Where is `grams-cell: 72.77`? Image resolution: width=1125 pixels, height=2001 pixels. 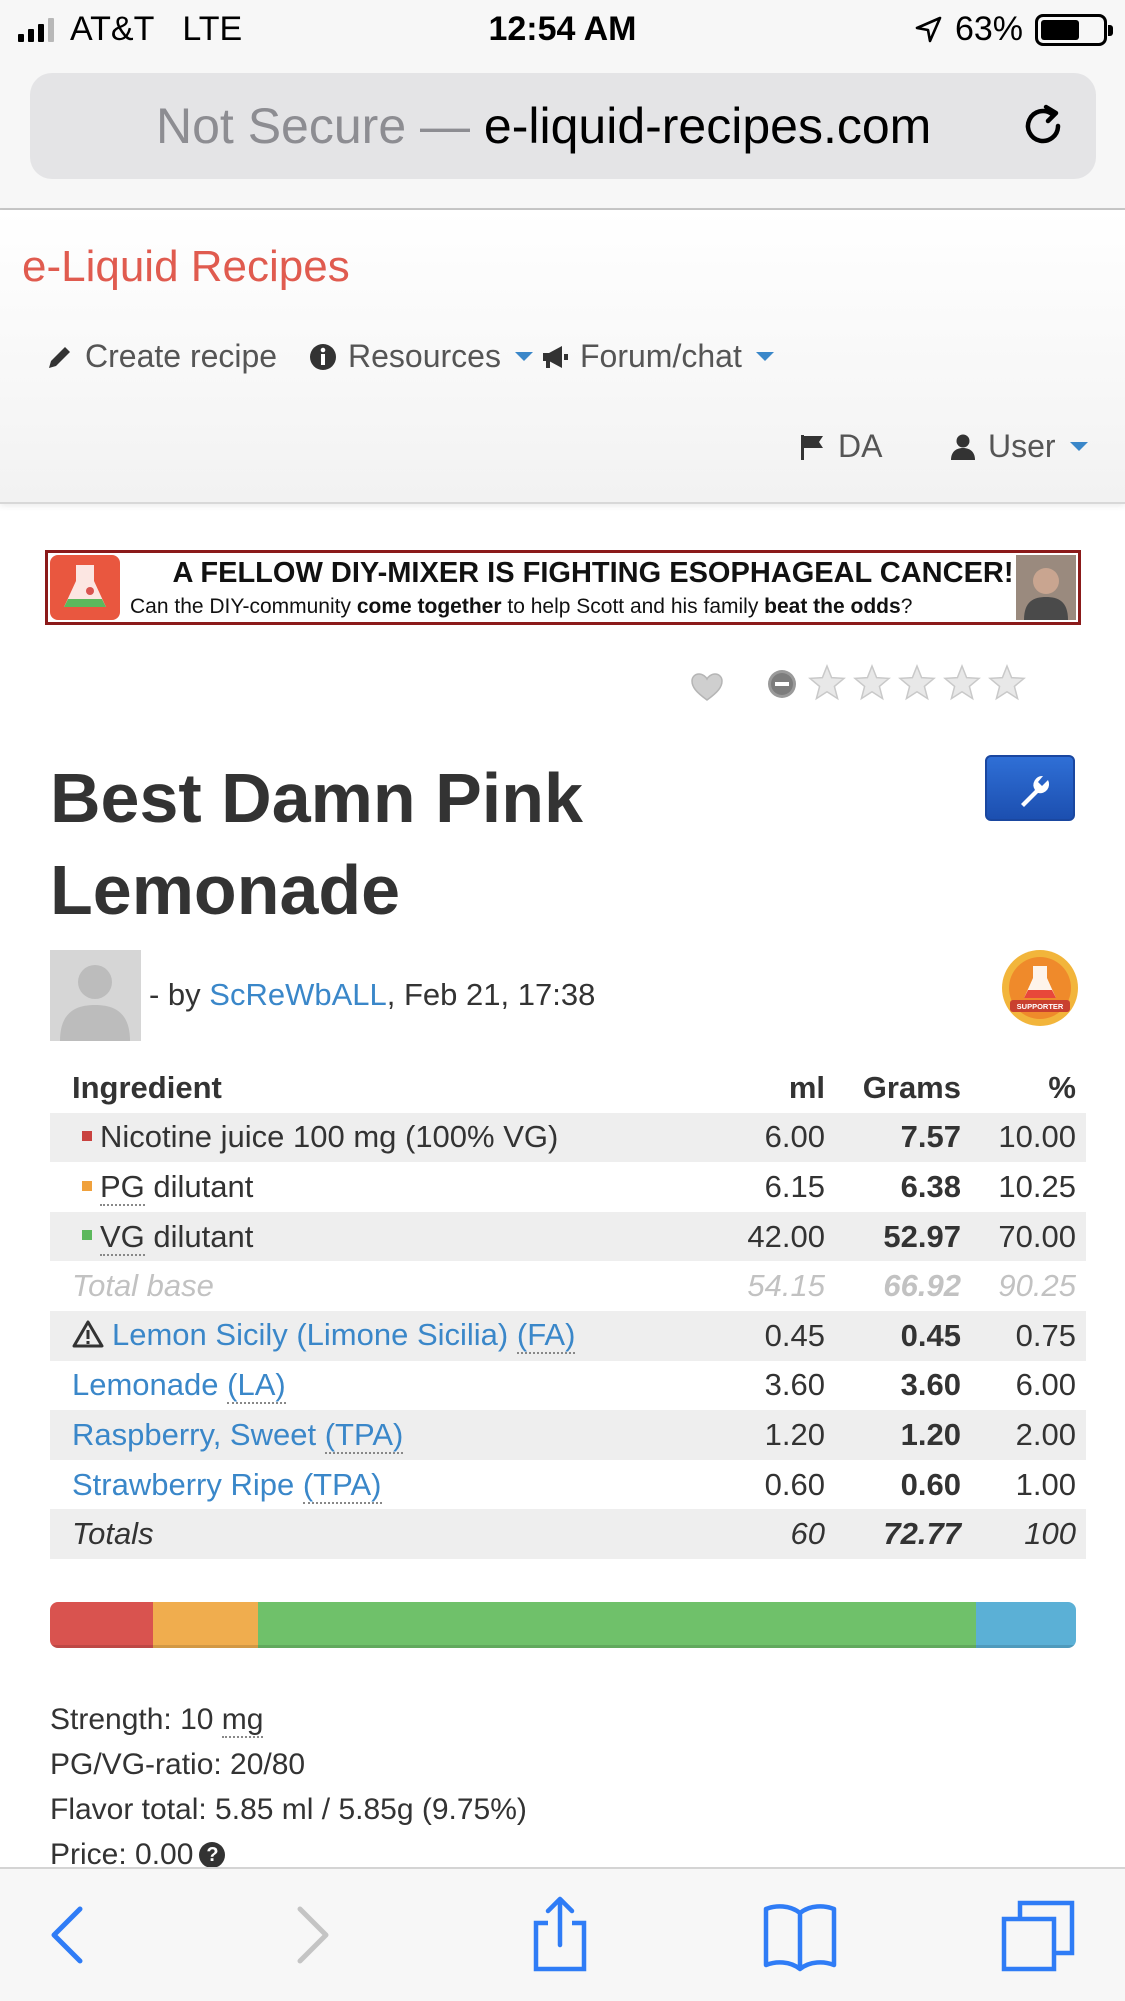 grams-cell: 72.77 is located at coordinates (903, 1534).